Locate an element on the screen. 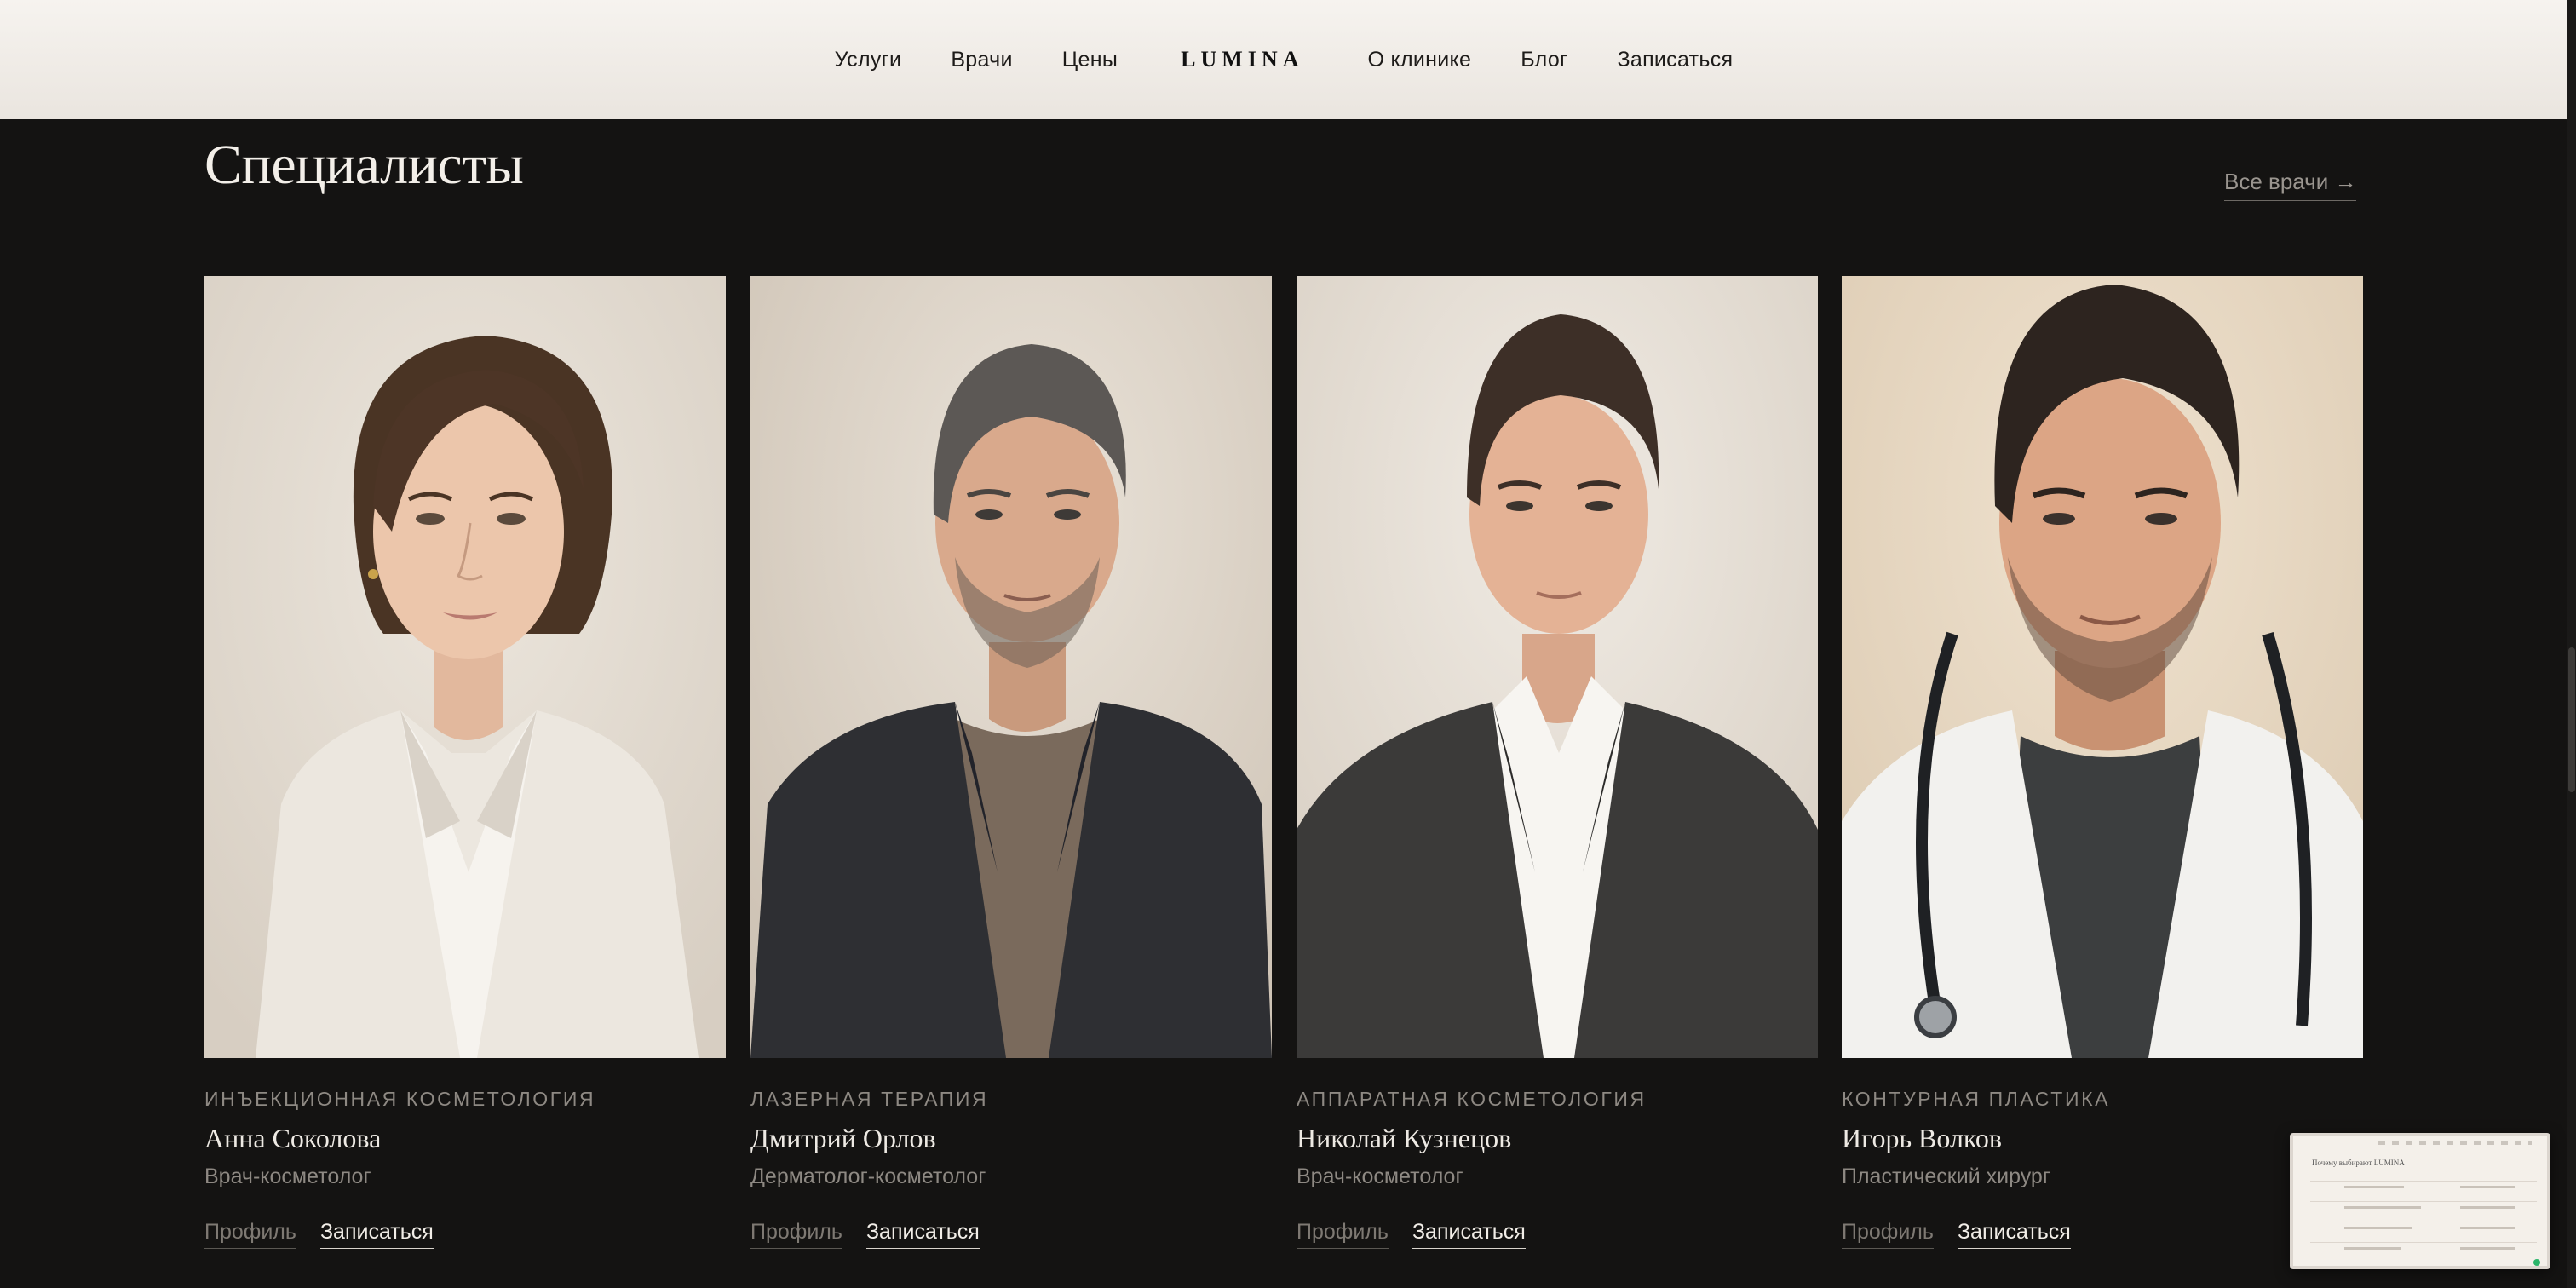 The width and height of the screenshot is (2576, 1288). scrollbar-track is located at coordinates (2571, 644).